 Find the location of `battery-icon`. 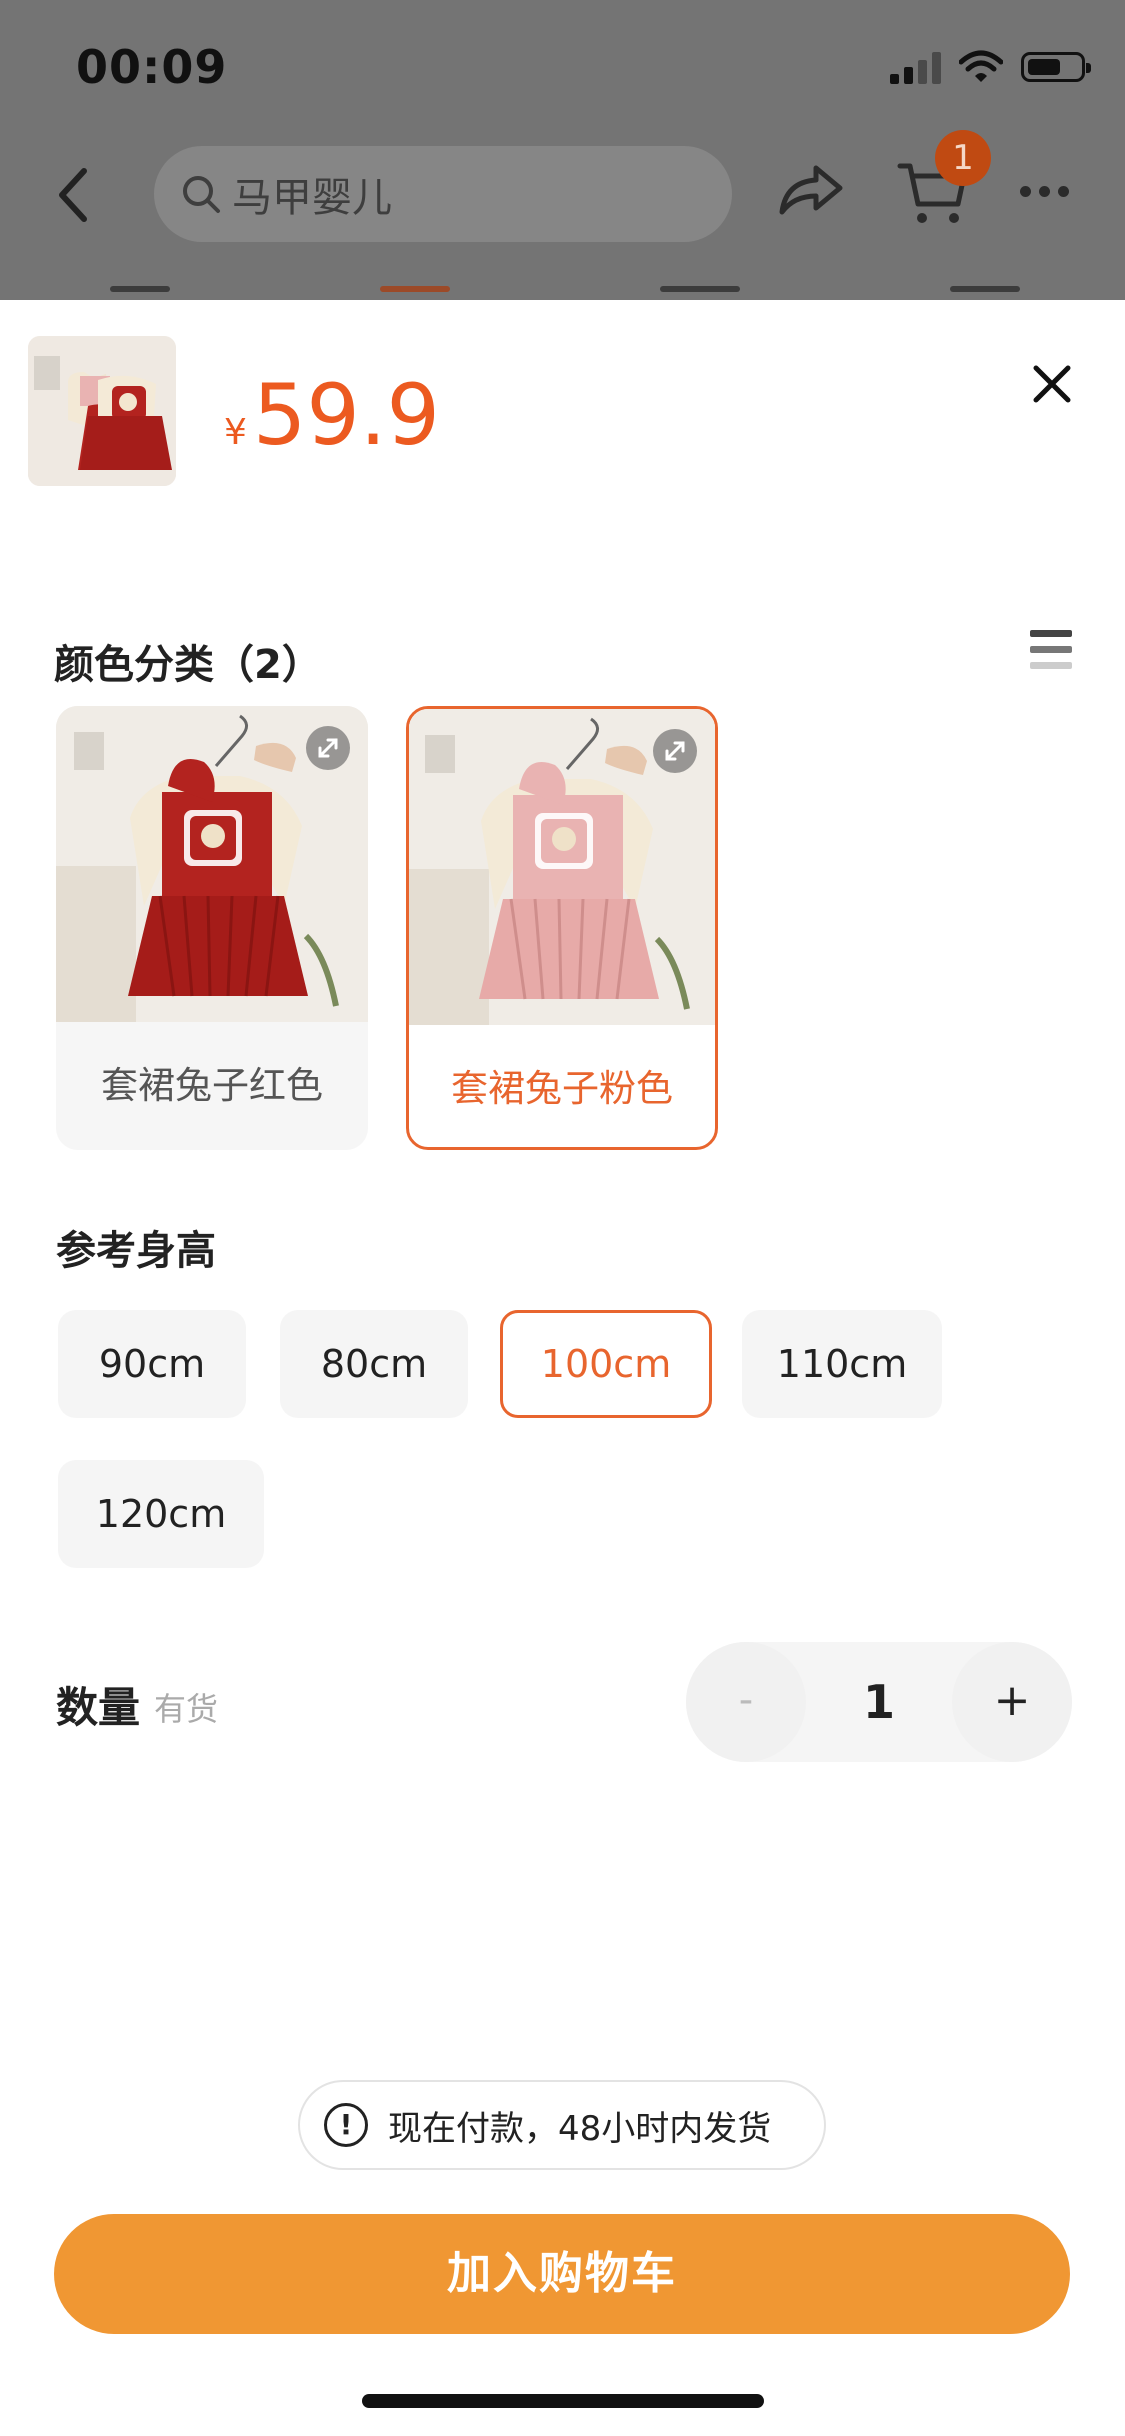

battery-icon is located at coordinates (1056, 67).